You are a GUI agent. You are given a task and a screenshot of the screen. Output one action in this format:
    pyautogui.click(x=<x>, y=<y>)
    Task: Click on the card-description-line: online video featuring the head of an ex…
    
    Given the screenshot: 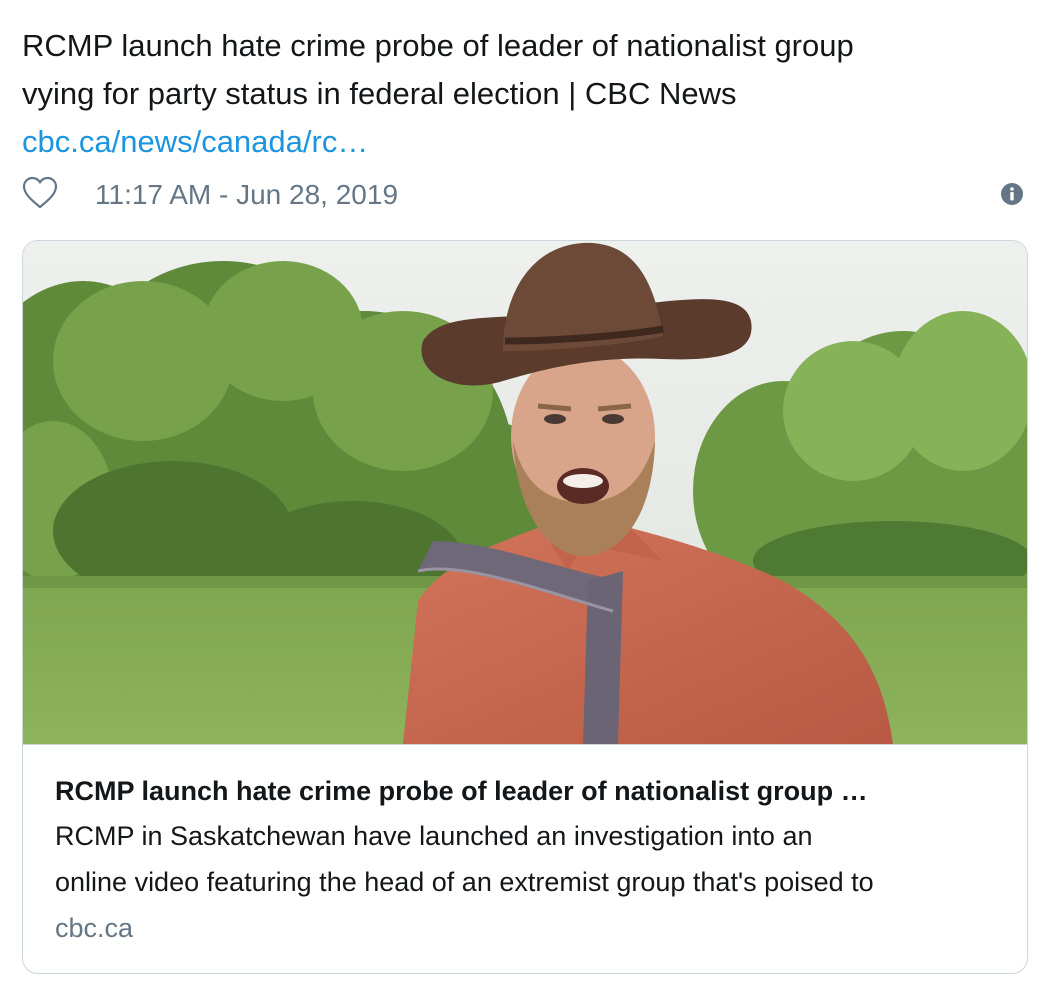 What is the action you would take?
    pyautogui.click(x=464, y=882)
    